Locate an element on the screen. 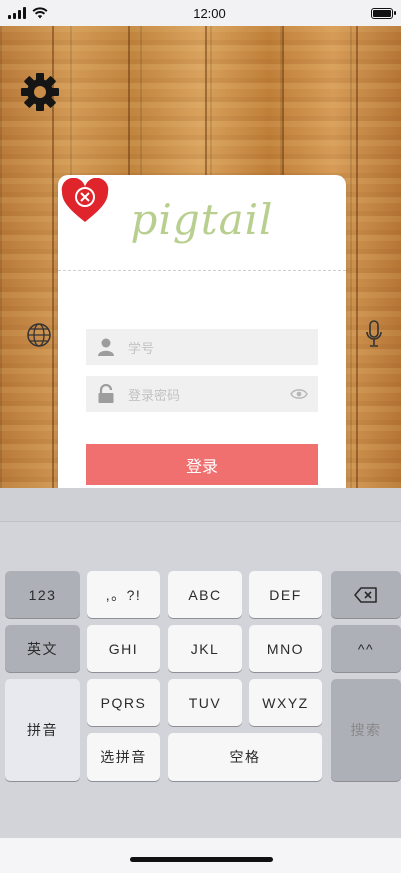  globe-icon is located at coordinates (39, 335).